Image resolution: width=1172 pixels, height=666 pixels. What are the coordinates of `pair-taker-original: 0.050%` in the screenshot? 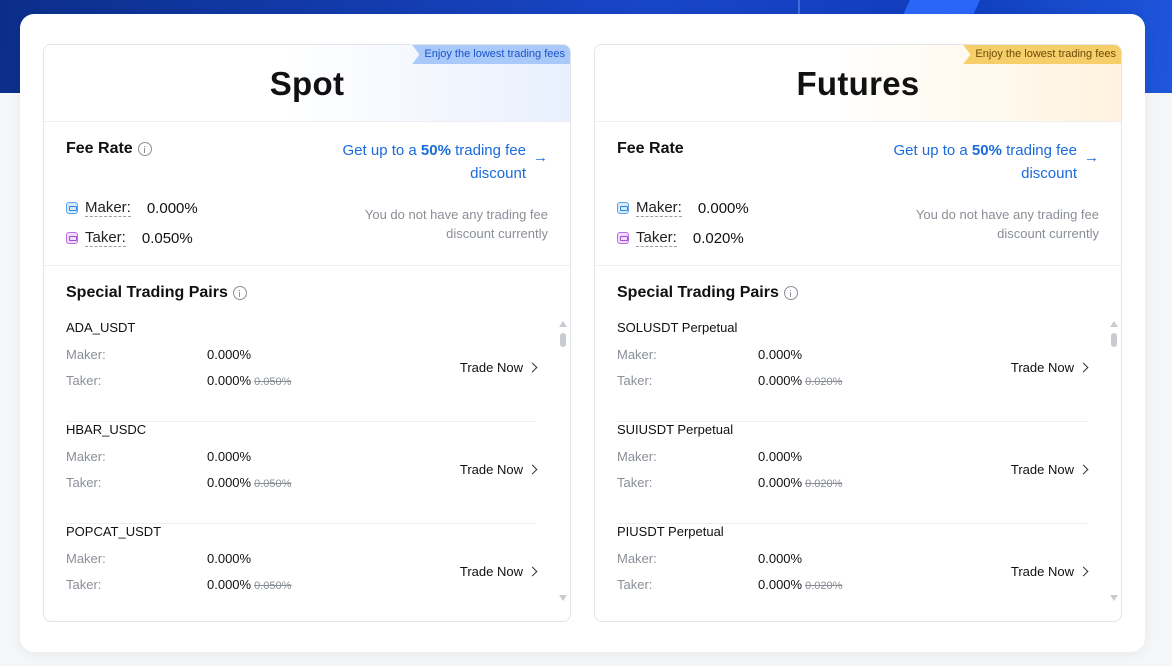 It's located at (273, 484).